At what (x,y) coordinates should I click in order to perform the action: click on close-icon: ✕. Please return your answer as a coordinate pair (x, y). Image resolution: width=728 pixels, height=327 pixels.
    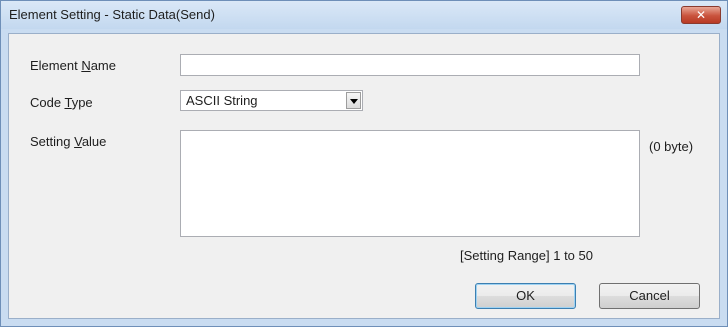
    Looking at the image, I should click on (701, 15).